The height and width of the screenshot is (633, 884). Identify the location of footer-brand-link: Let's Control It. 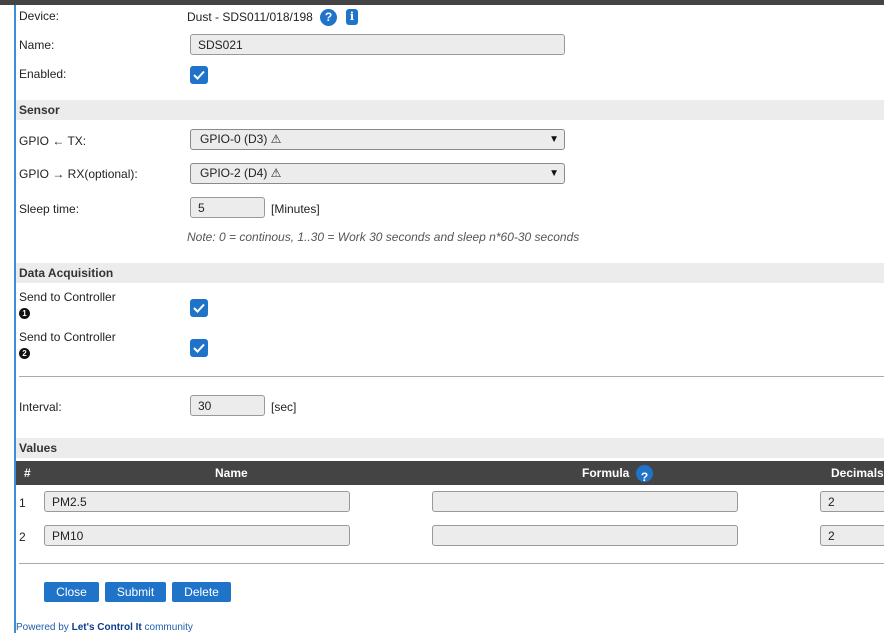
(107, 627).